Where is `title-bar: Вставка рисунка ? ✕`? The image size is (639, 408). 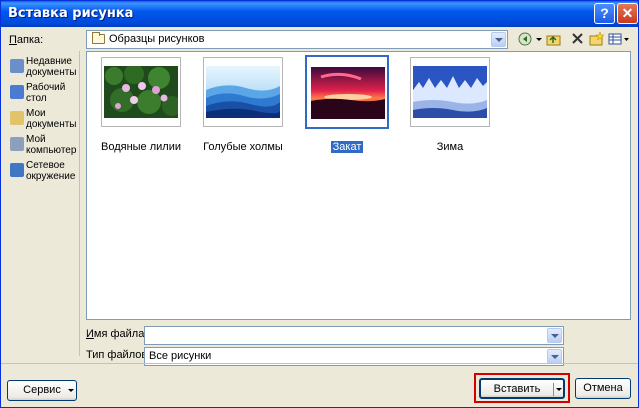 title-bar: Вставка рисунка ? ✕ is located at coordinates (319, 14).